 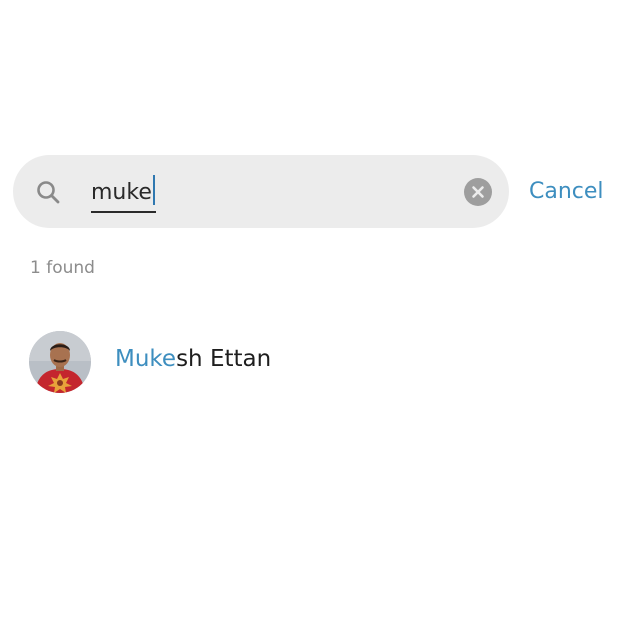 I want to click on name-match-highlight: Muke, so click(x=146, y=359).